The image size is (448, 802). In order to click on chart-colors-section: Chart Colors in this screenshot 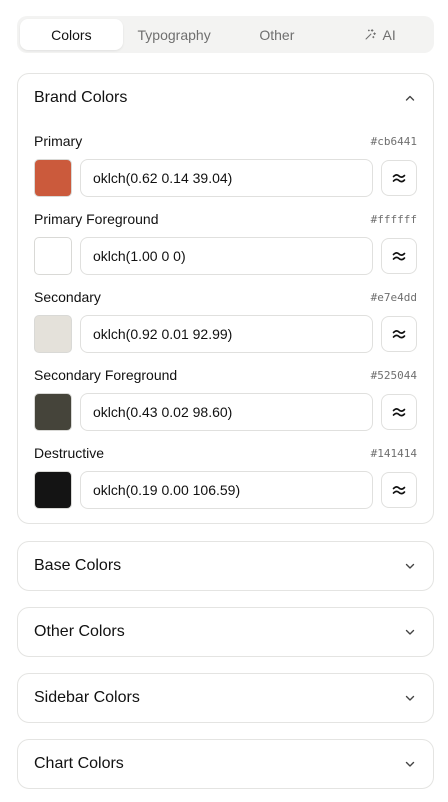, I will do `click(225, 764)`.